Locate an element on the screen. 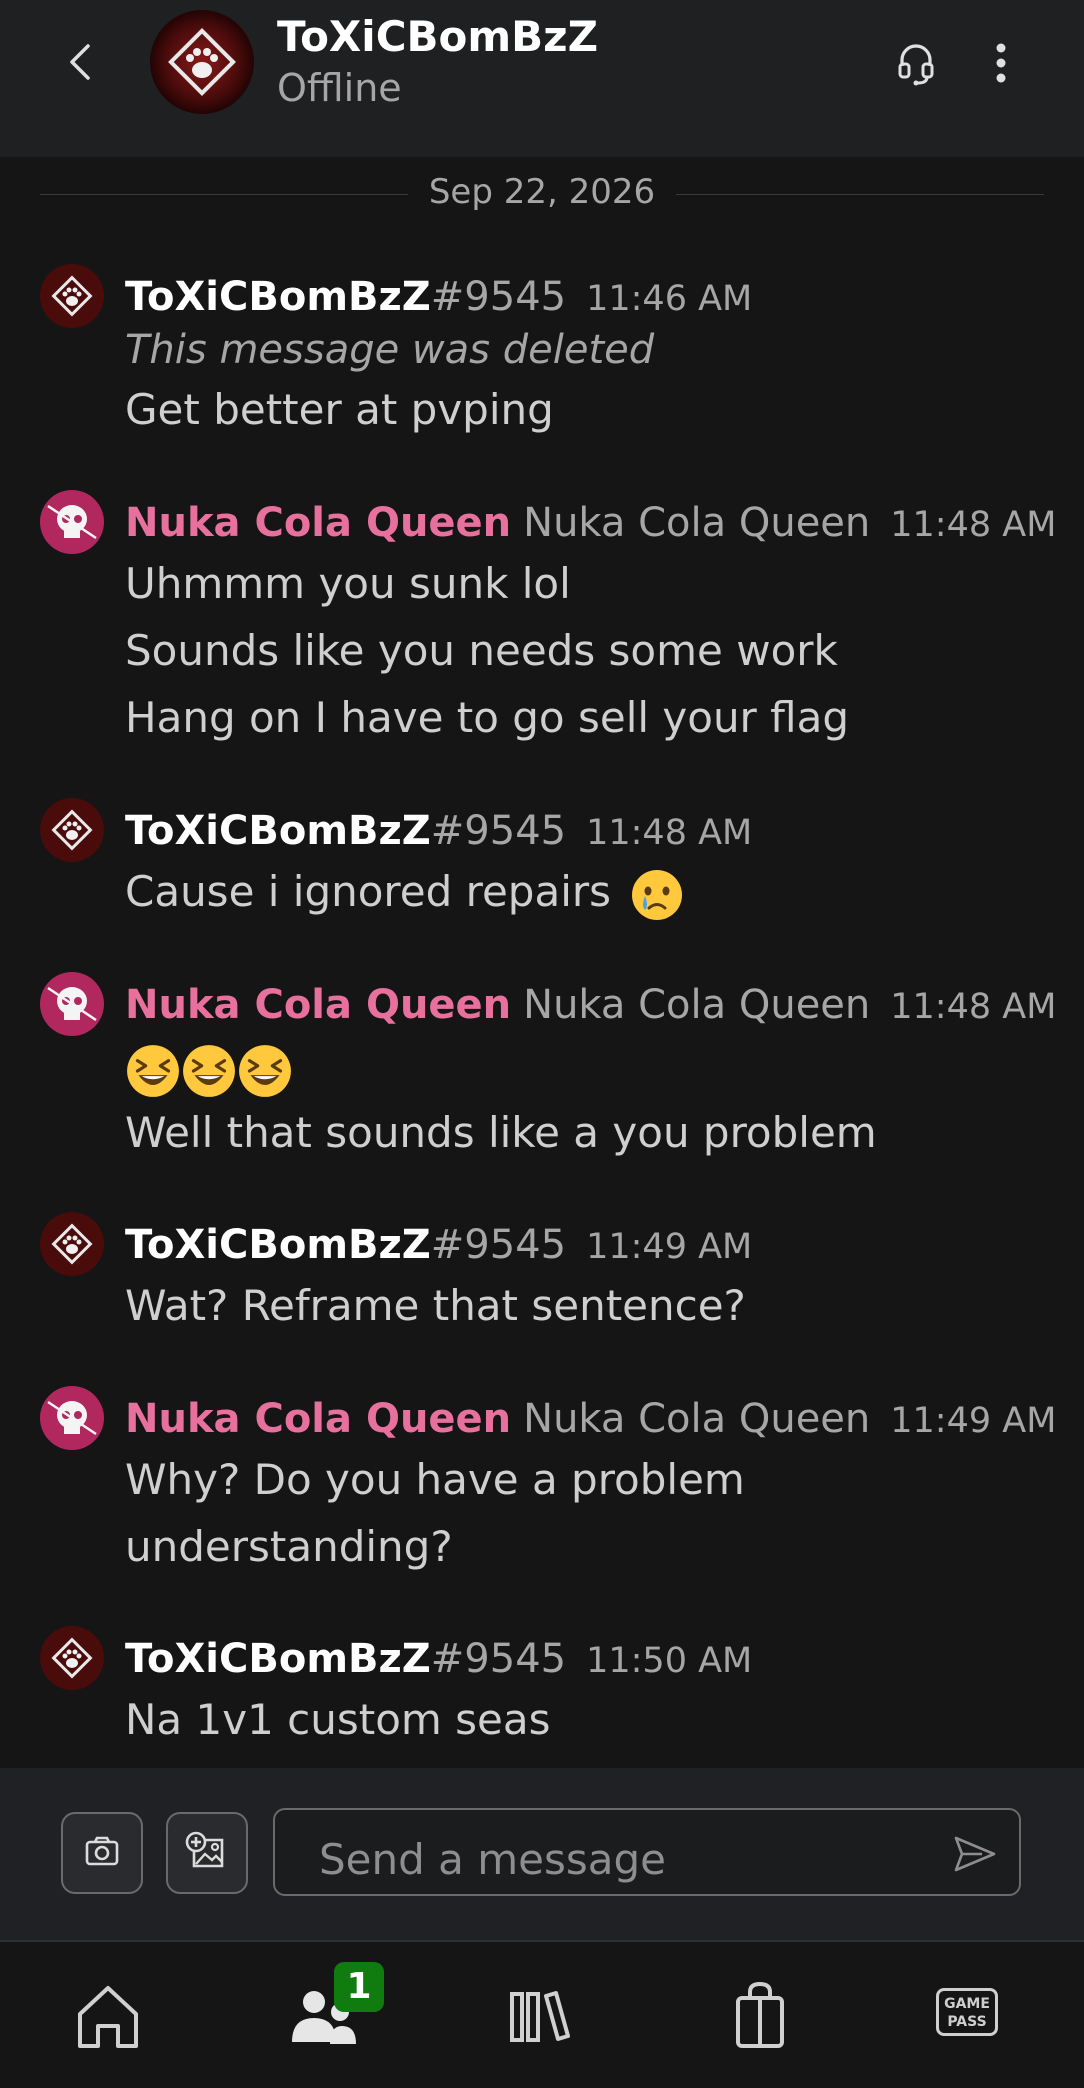 The width and height of the screenshot is (1084, 2088). message-time: 11:46 AM is located at coordinates (669, 299).